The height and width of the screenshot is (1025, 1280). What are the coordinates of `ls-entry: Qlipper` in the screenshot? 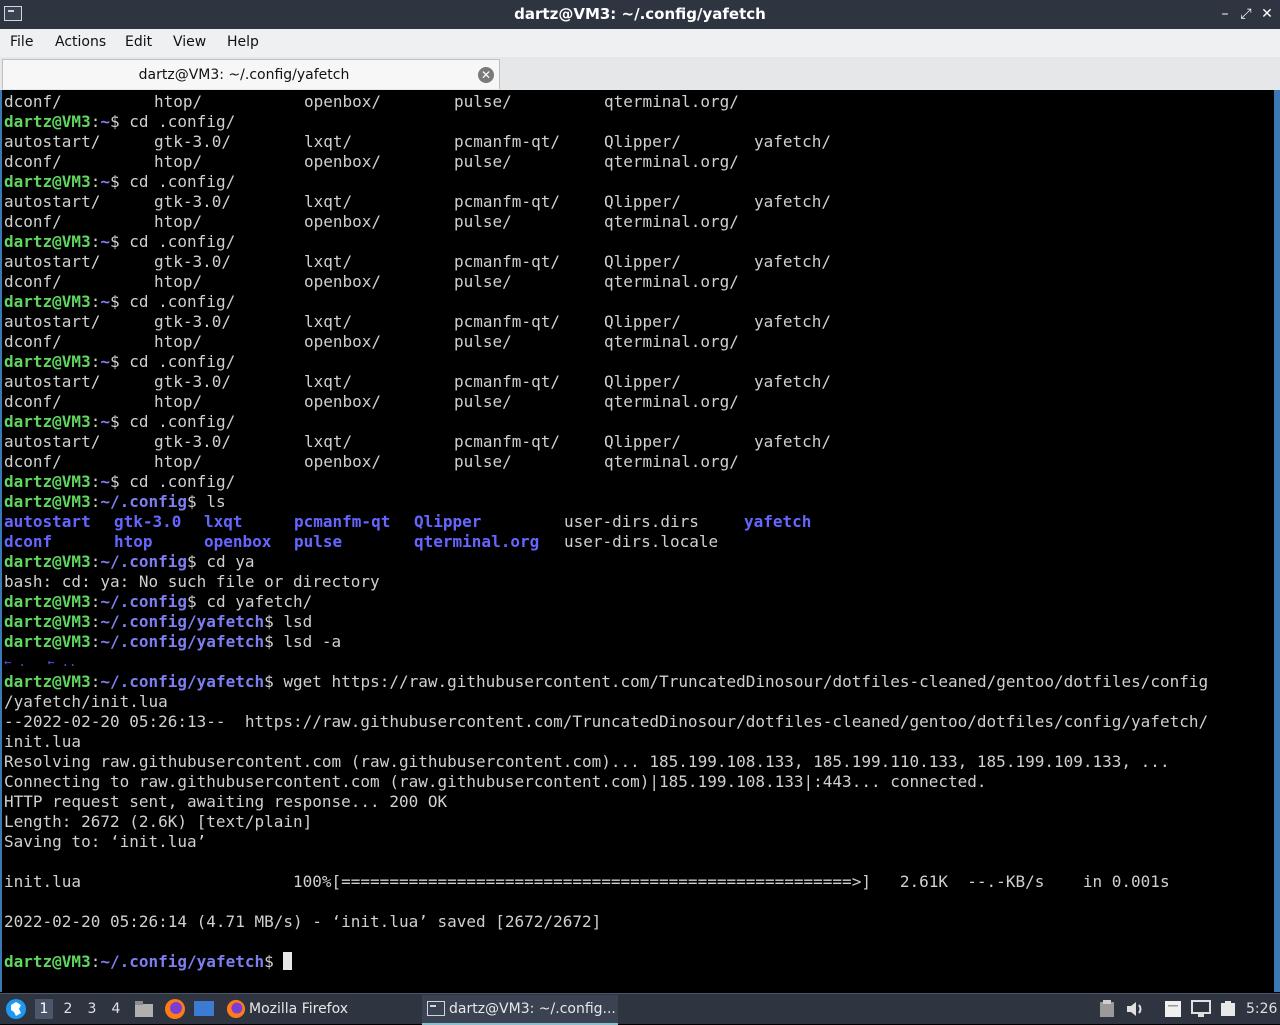 It's located at (448, 521).